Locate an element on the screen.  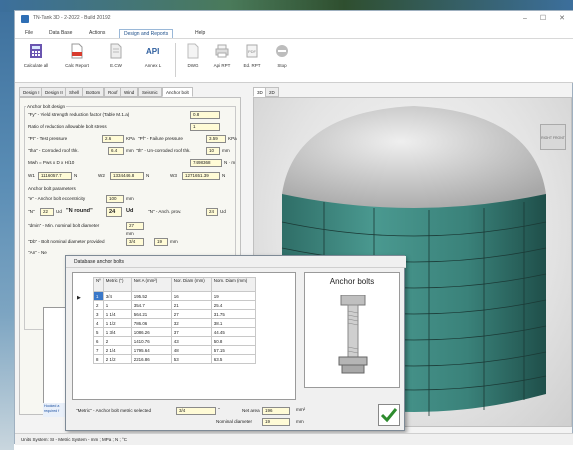
table-cell: 195.52 is located at coordinates (151, 296).